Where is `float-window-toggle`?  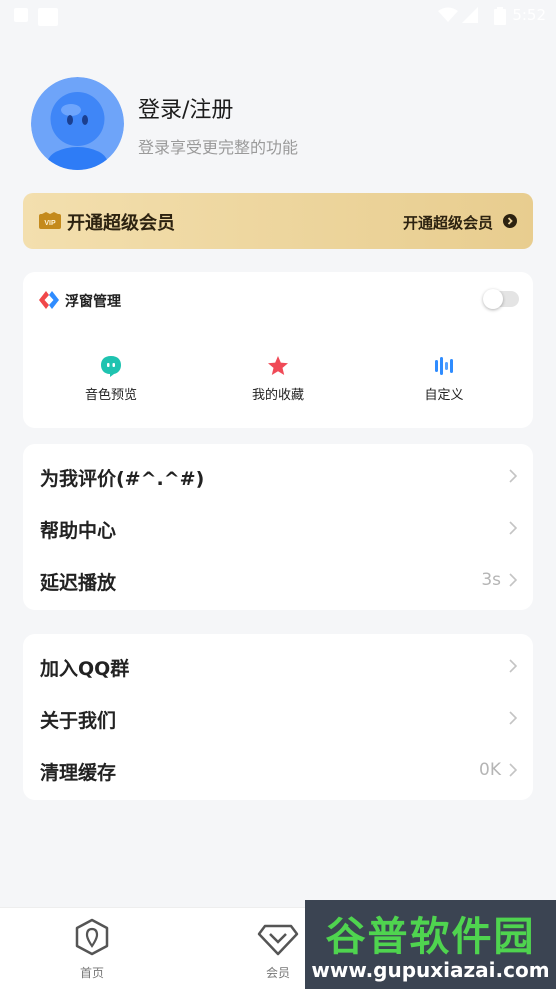 float-window-toggle is located at coordinates (501, 299).